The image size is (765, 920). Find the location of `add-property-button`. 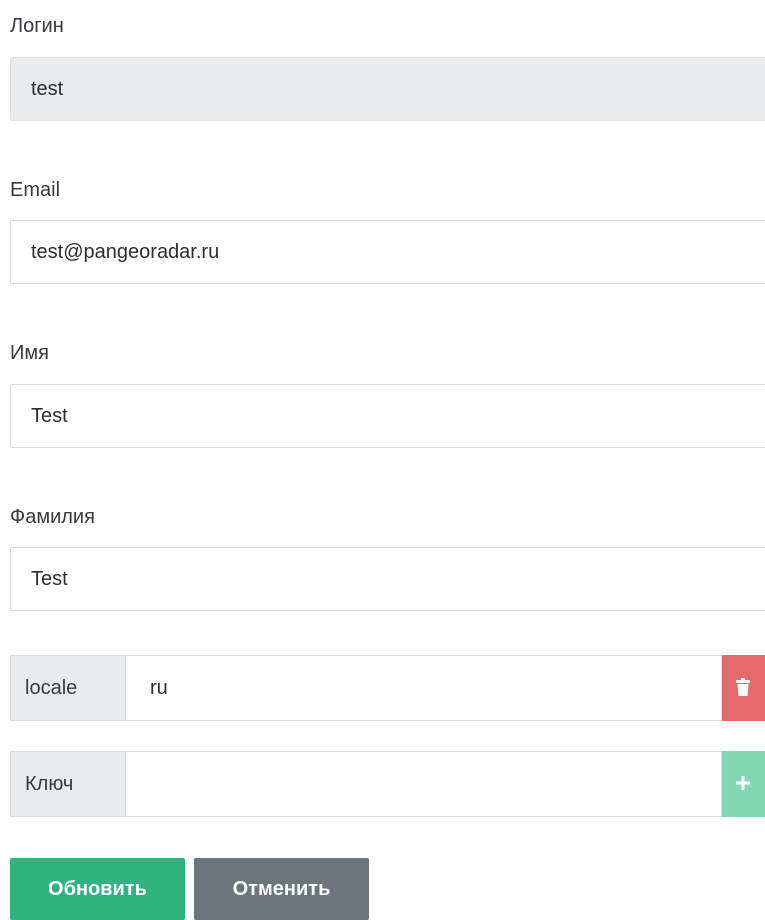

add-property-button is located at coordinates (743, 784).